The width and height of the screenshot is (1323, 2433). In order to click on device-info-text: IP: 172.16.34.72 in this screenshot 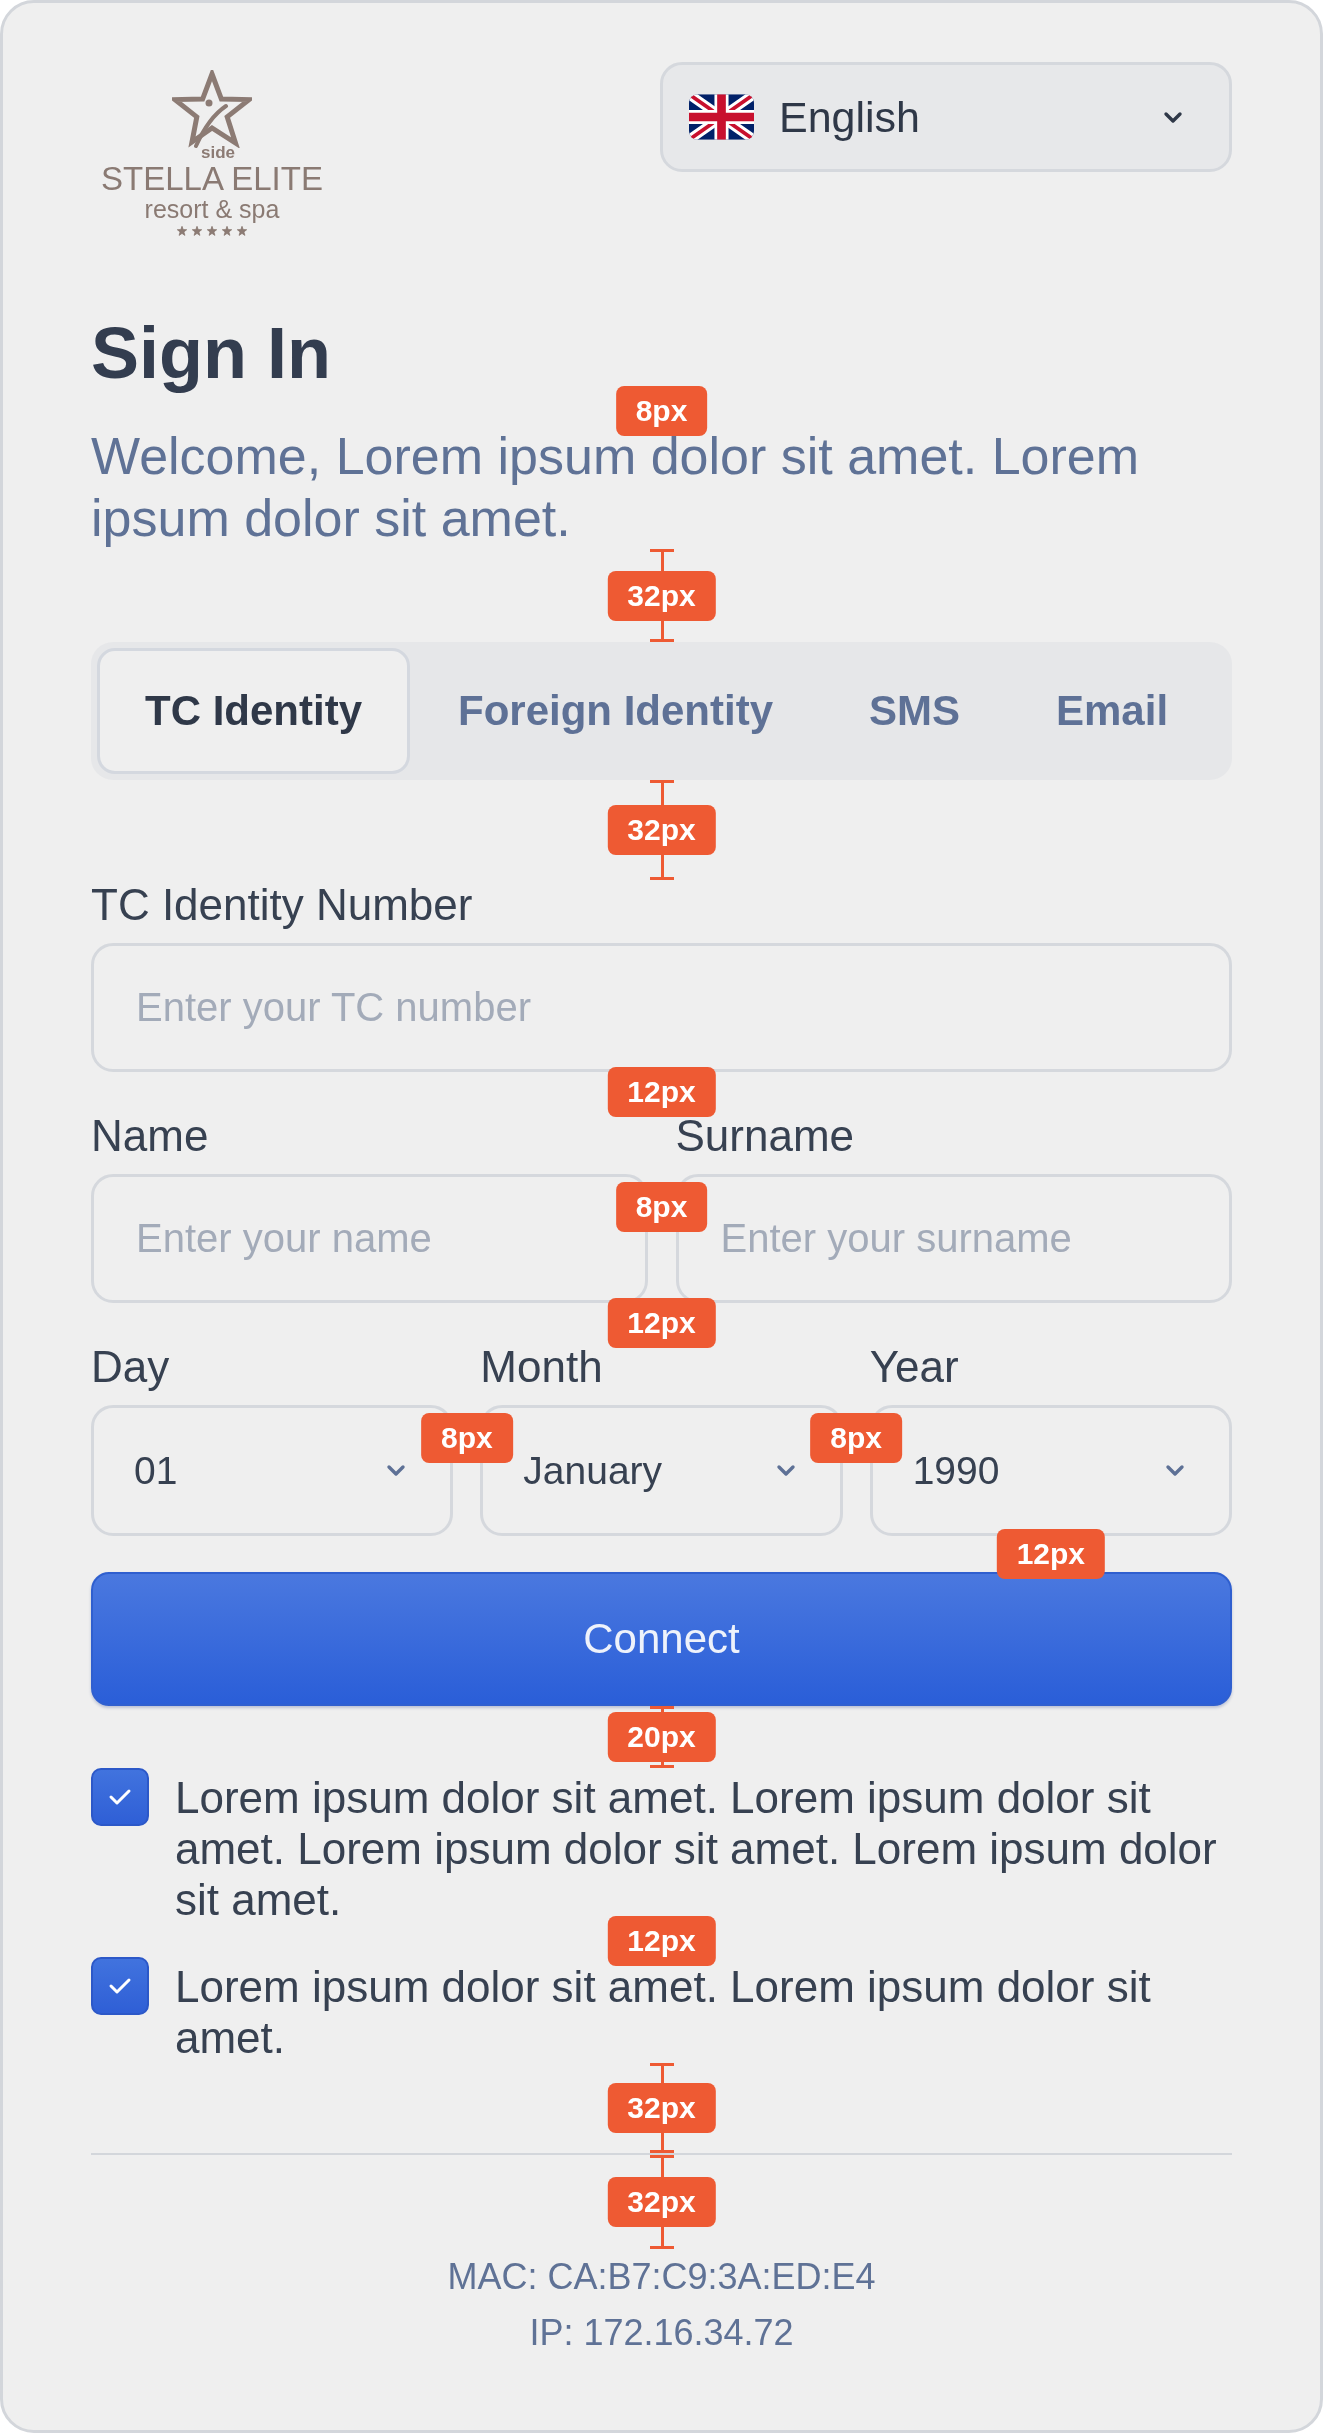, I will do `click(661, 2333)`.